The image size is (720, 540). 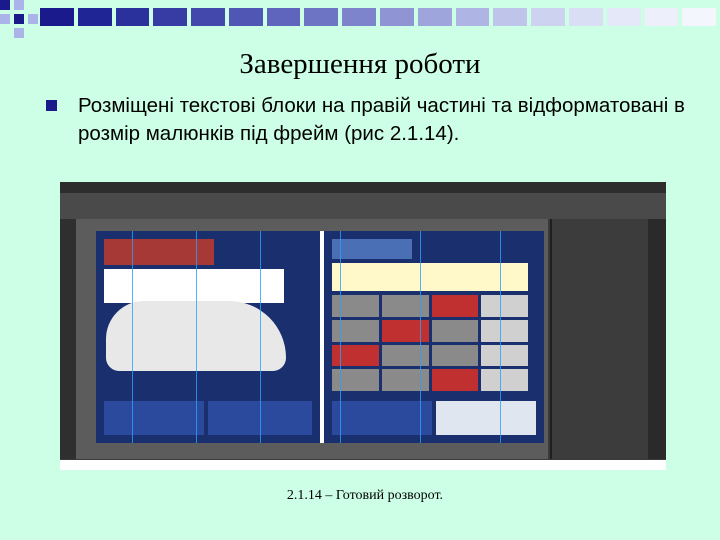 I want to click on square-bullet-icon, so click(x=51, y=105).